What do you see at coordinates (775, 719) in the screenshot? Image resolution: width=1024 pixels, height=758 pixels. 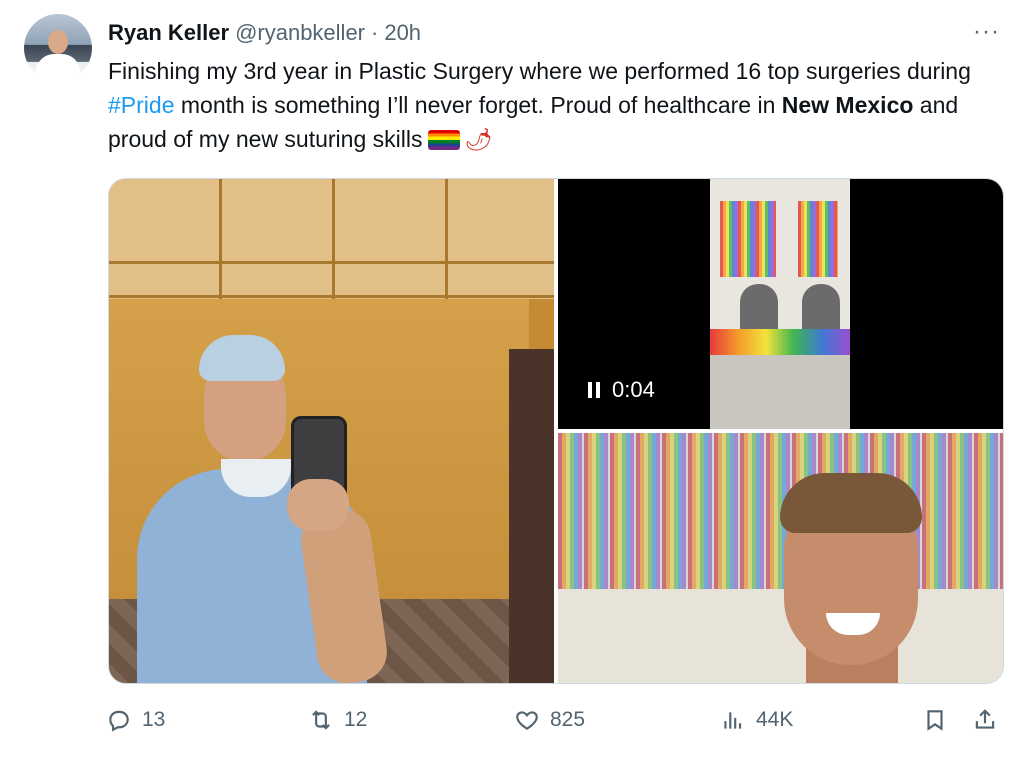 I see `views-count: 44K` at bounding box center [775, 719].